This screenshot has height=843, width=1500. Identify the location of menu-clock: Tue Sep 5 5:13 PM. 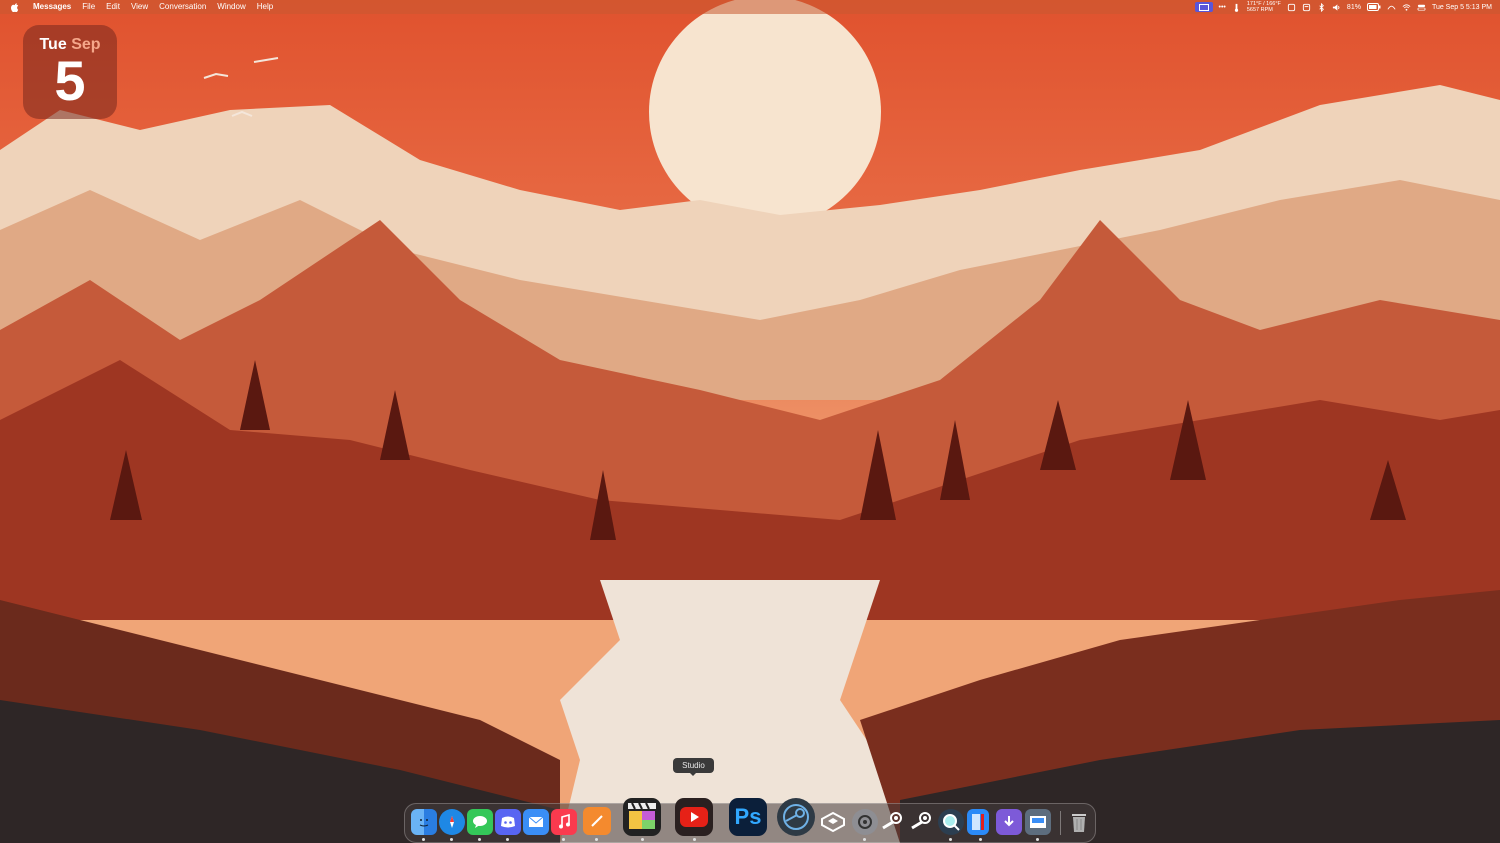
(1462, 7).